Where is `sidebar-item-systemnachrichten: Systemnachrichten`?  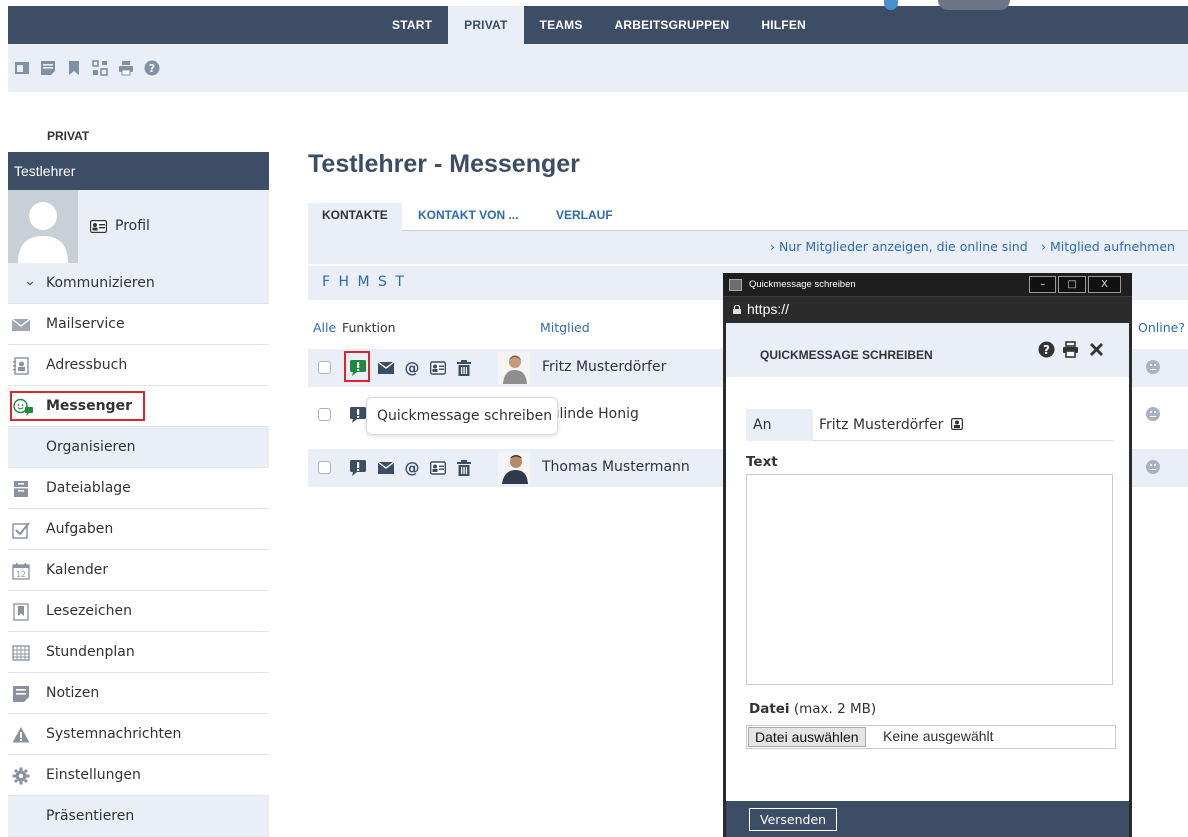 sidebar-item-systemnachrichten: Systemnachrichten is located at coordinates (138, 734).